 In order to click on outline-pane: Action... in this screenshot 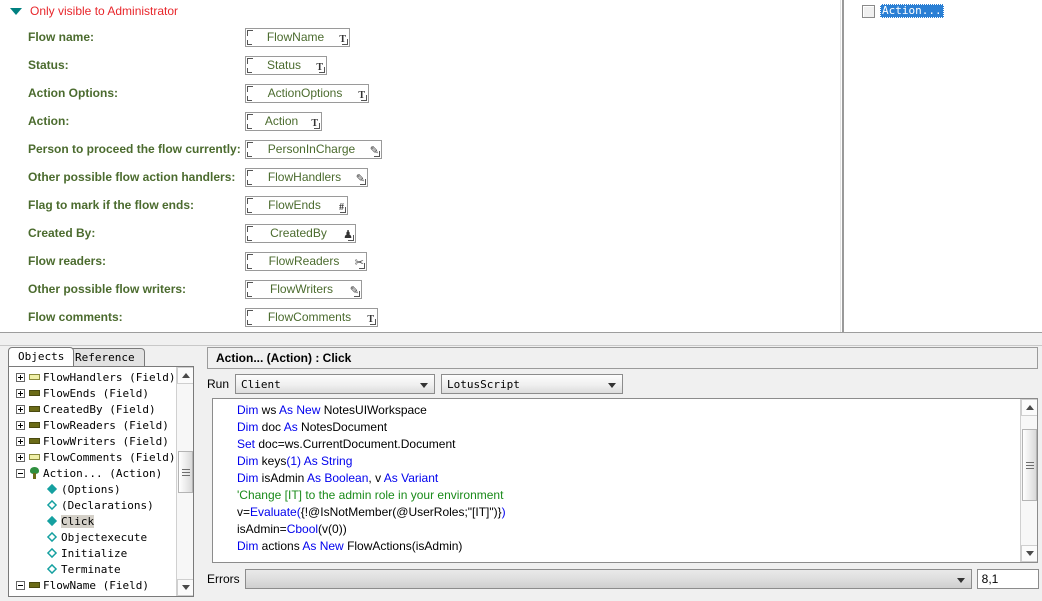, I will do `click(942, 166)`.